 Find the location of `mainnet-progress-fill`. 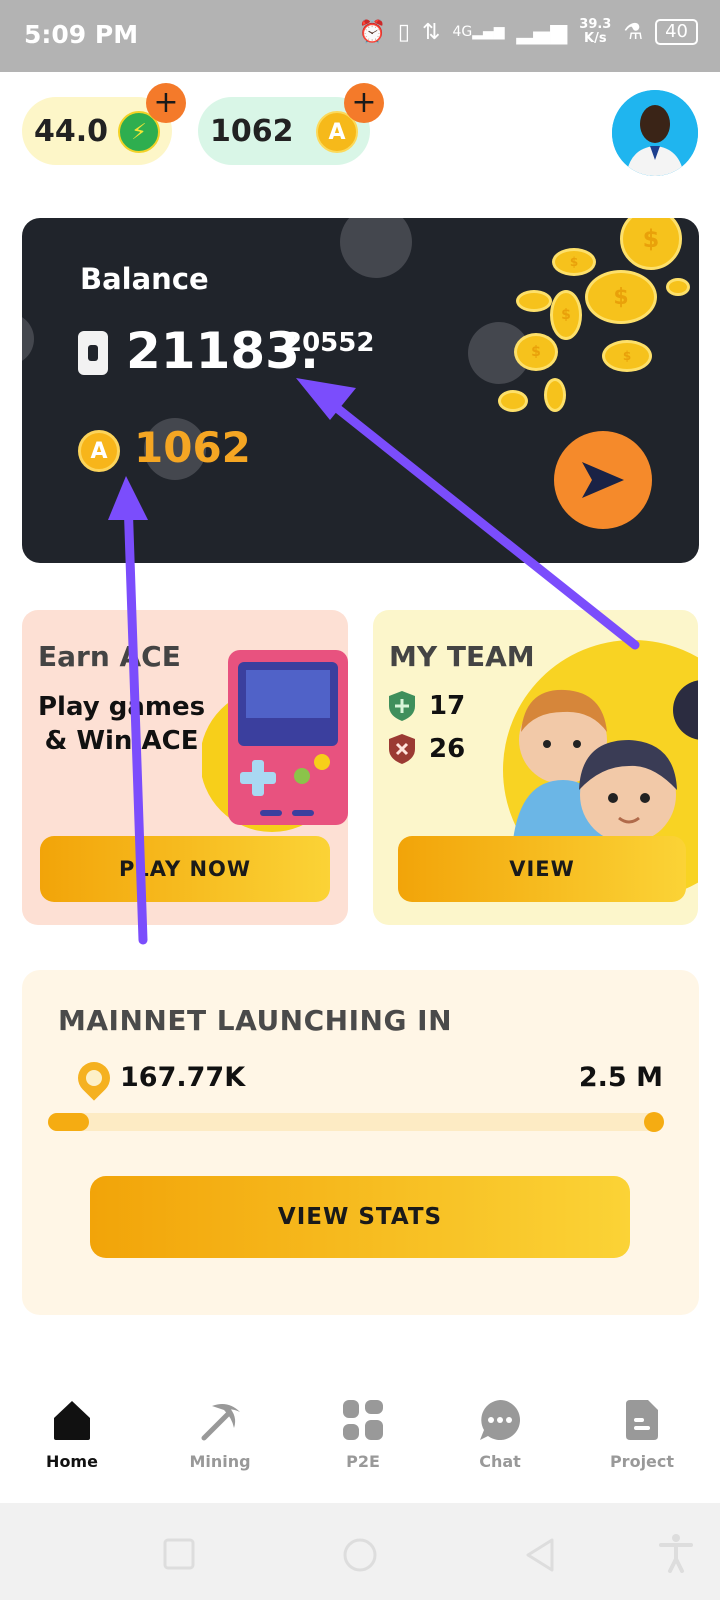

mainnet-progress-fill is located at coordinates (68, 1122).